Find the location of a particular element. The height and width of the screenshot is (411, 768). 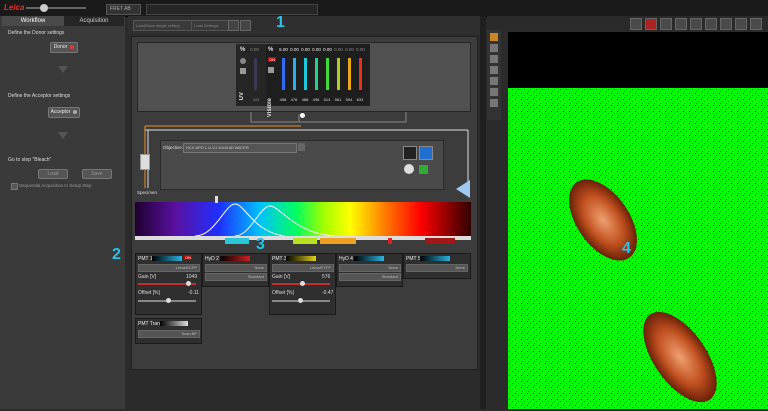

donor-button: Donor is located at coordinates (64, 47).